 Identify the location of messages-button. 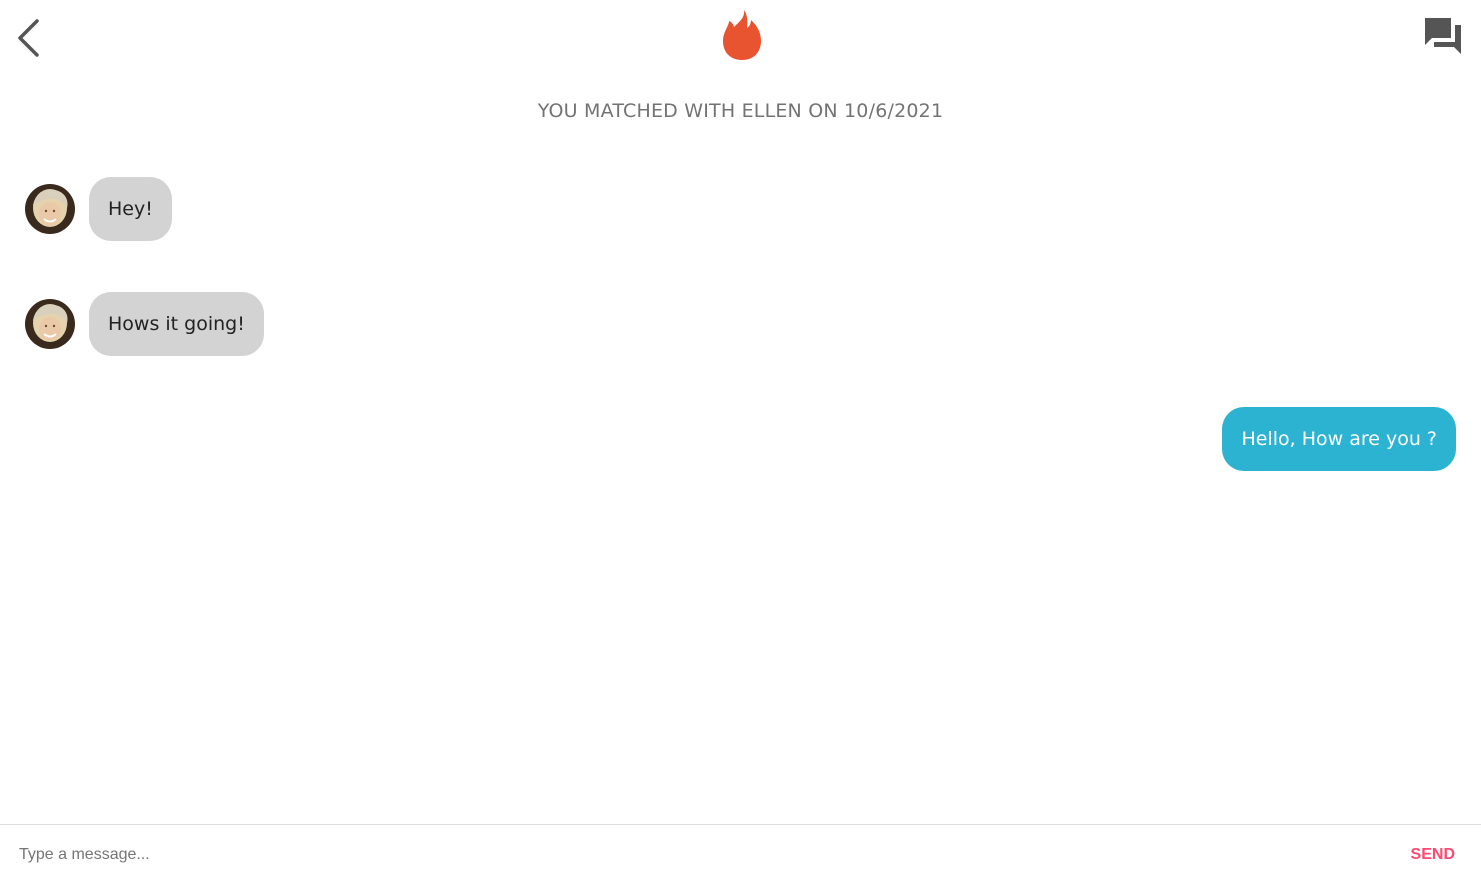
(1445, 38).